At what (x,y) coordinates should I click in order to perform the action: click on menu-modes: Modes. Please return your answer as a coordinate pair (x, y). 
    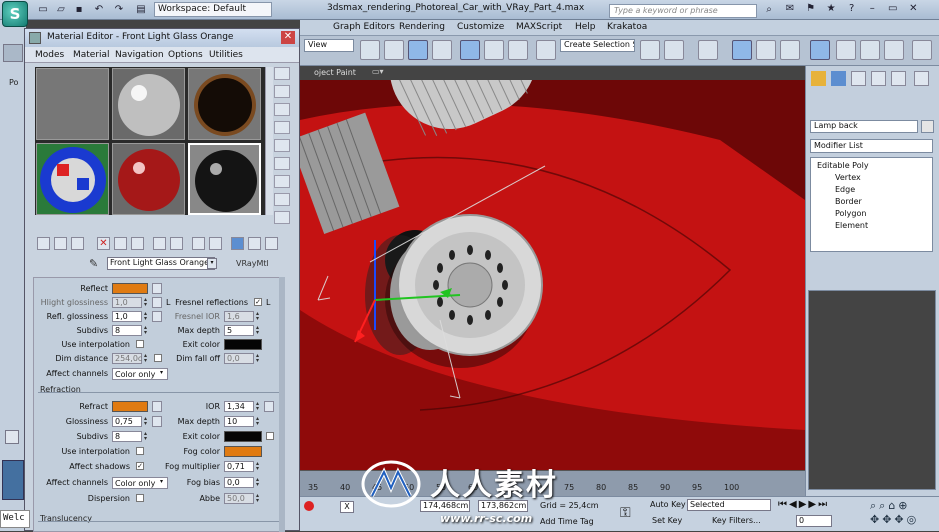
    Looking at the image, I should click on (49, 55).